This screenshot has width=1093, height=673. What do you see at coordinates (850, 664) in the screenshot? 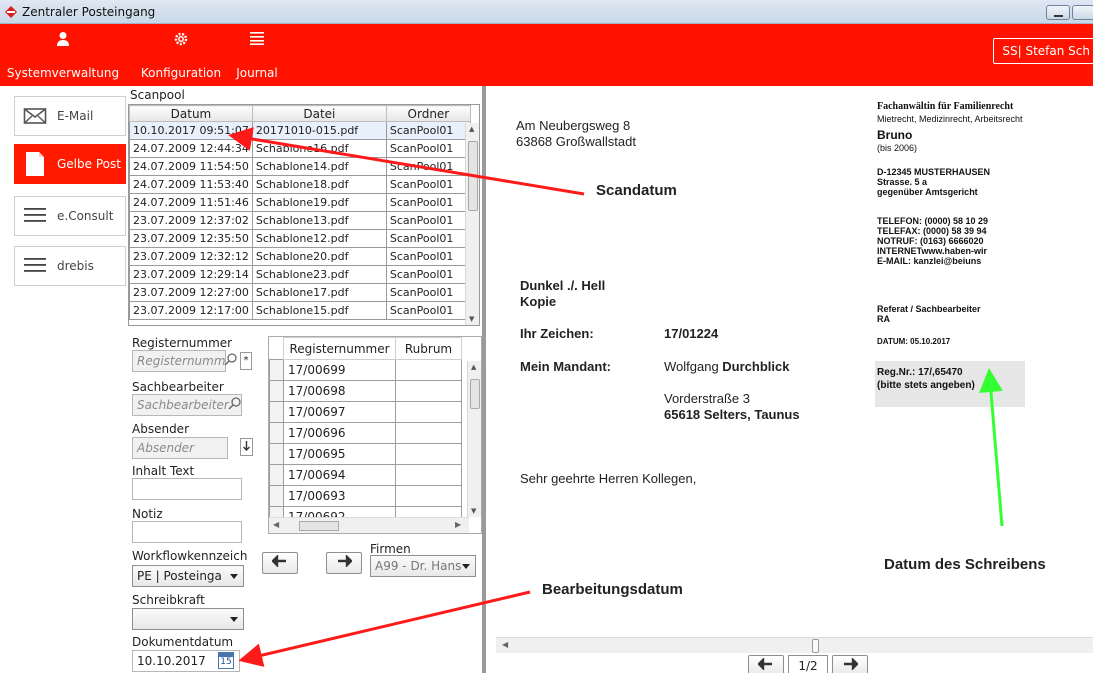
I see `next-page-button` at bounding box center [850, 664].